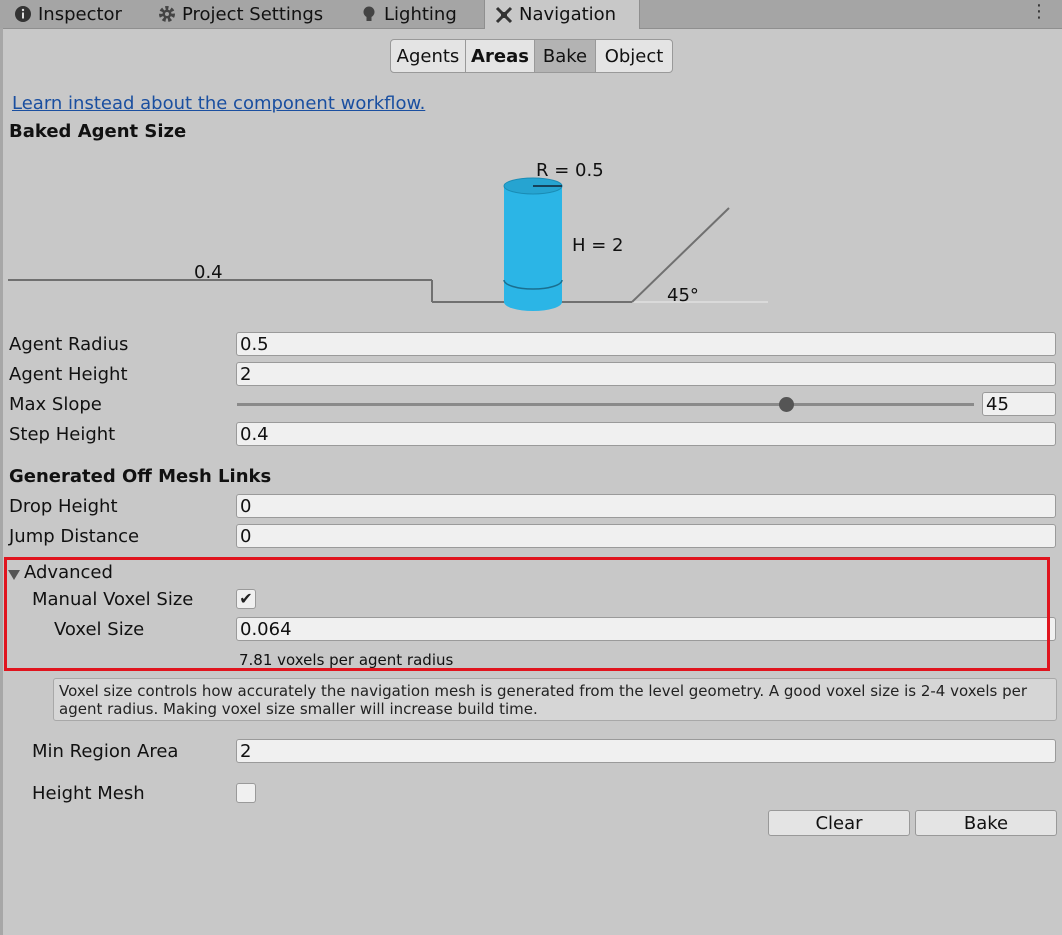 Image resolution: width=1062 pixels, height=935 pixels. I want to click on agent-radius-field: 0.5, so click(646, 344).